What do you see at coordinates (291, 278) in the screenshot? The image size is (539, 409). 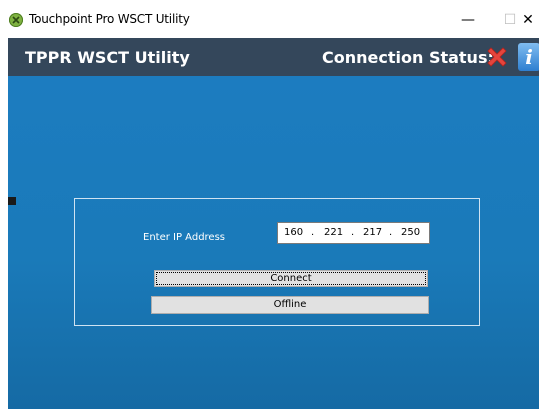 I see `connect-button: Connect` at bounding box center [291, 278].